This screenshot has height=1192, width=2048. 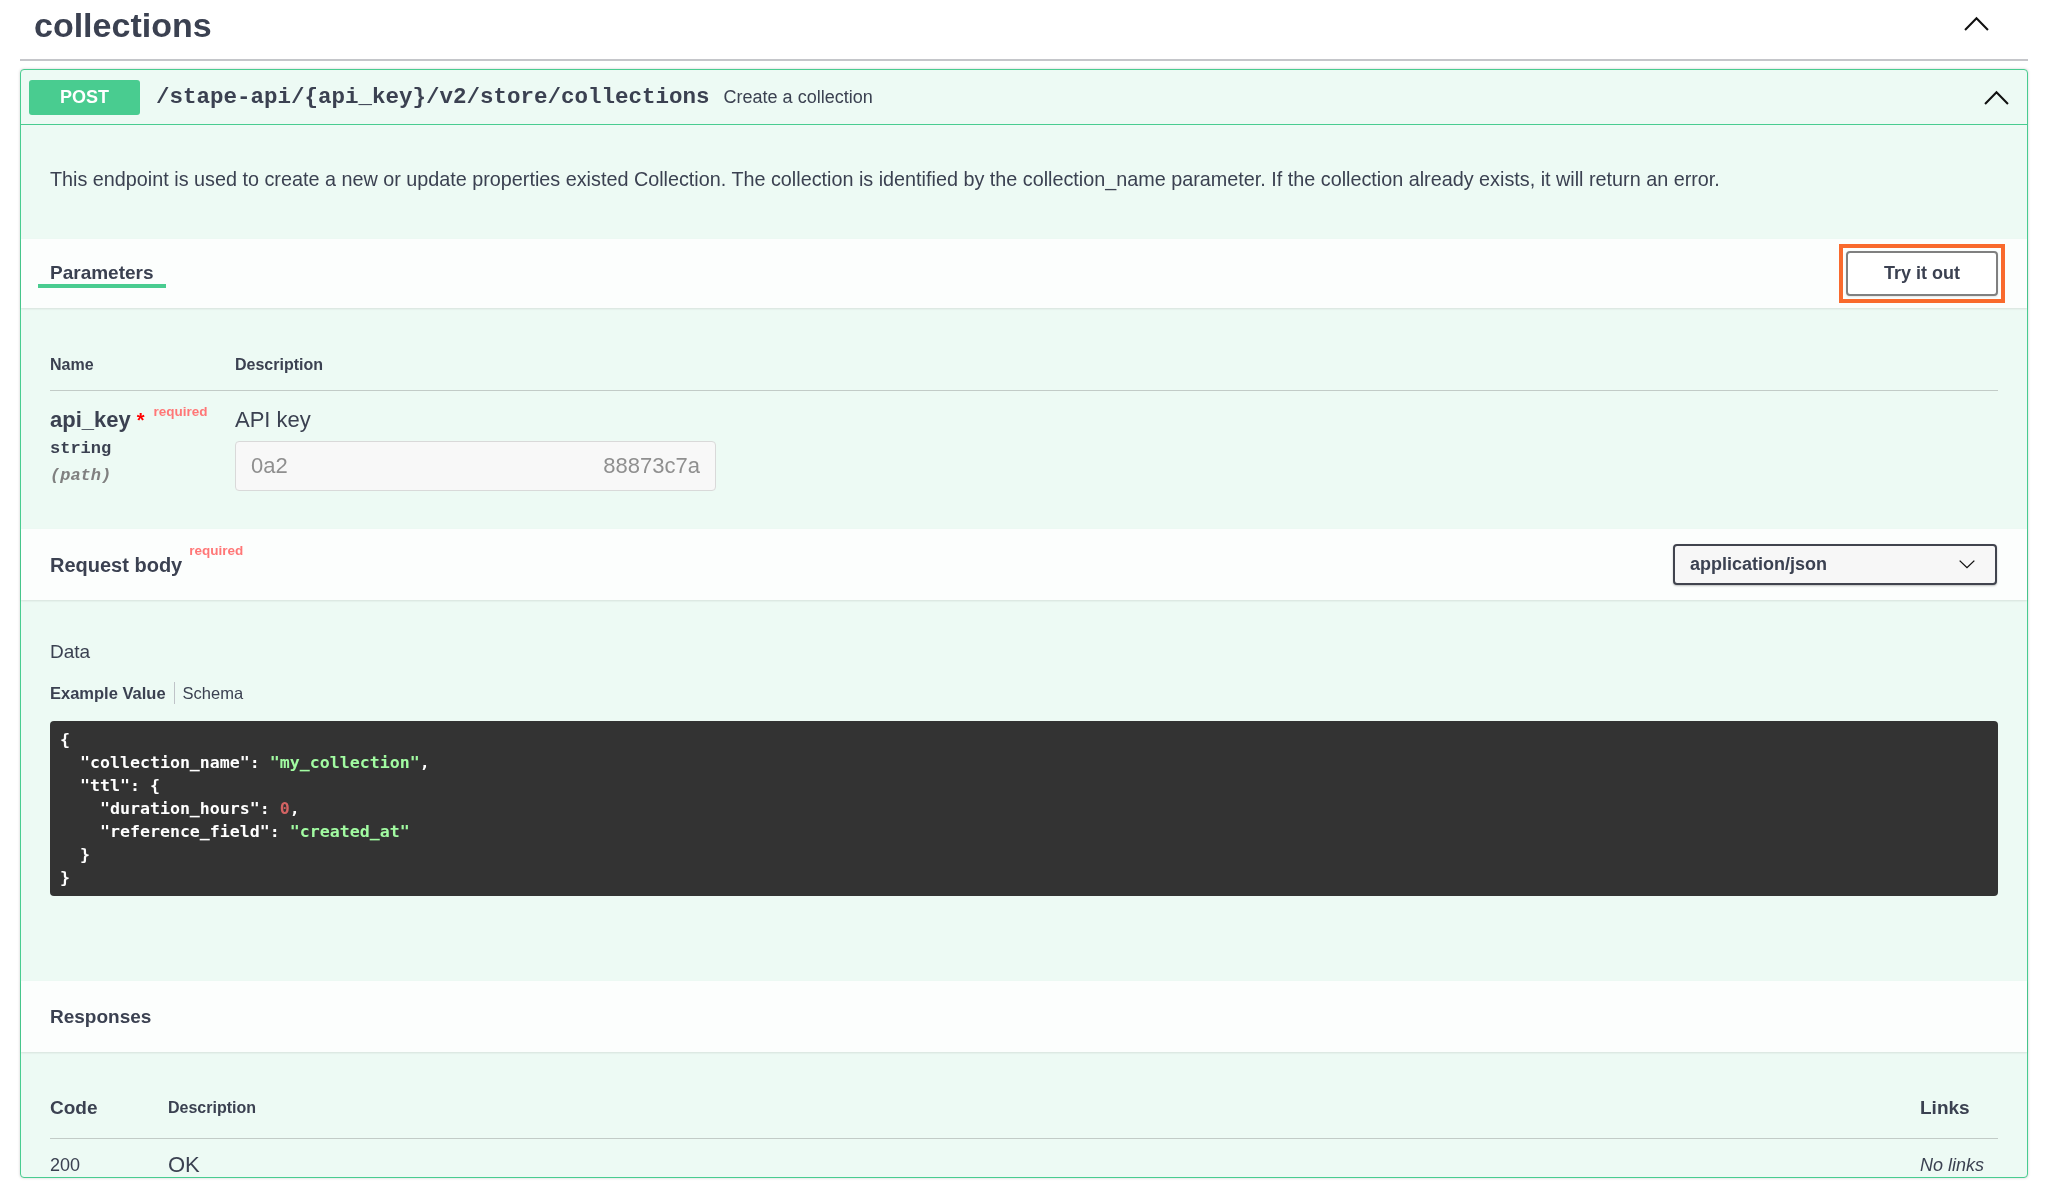 I want to click on parameters-tab: Parameters, so click(x=102, y=271).